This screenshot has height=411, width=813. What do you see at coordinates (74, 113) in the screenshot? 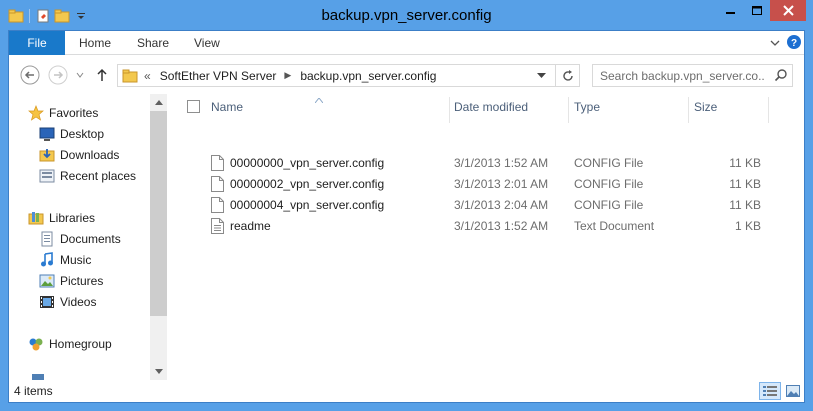
I see `nav-label: Favorites` at bounding box center [74, 113].